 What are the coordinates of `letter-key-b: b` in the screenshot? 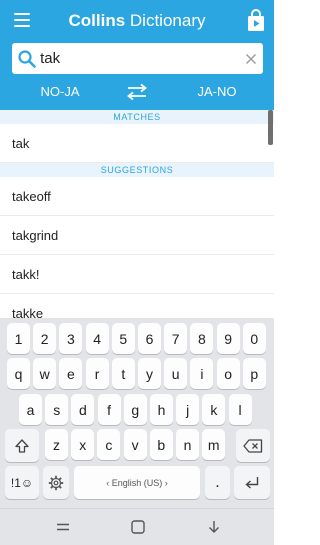 It's located at (161, 444).